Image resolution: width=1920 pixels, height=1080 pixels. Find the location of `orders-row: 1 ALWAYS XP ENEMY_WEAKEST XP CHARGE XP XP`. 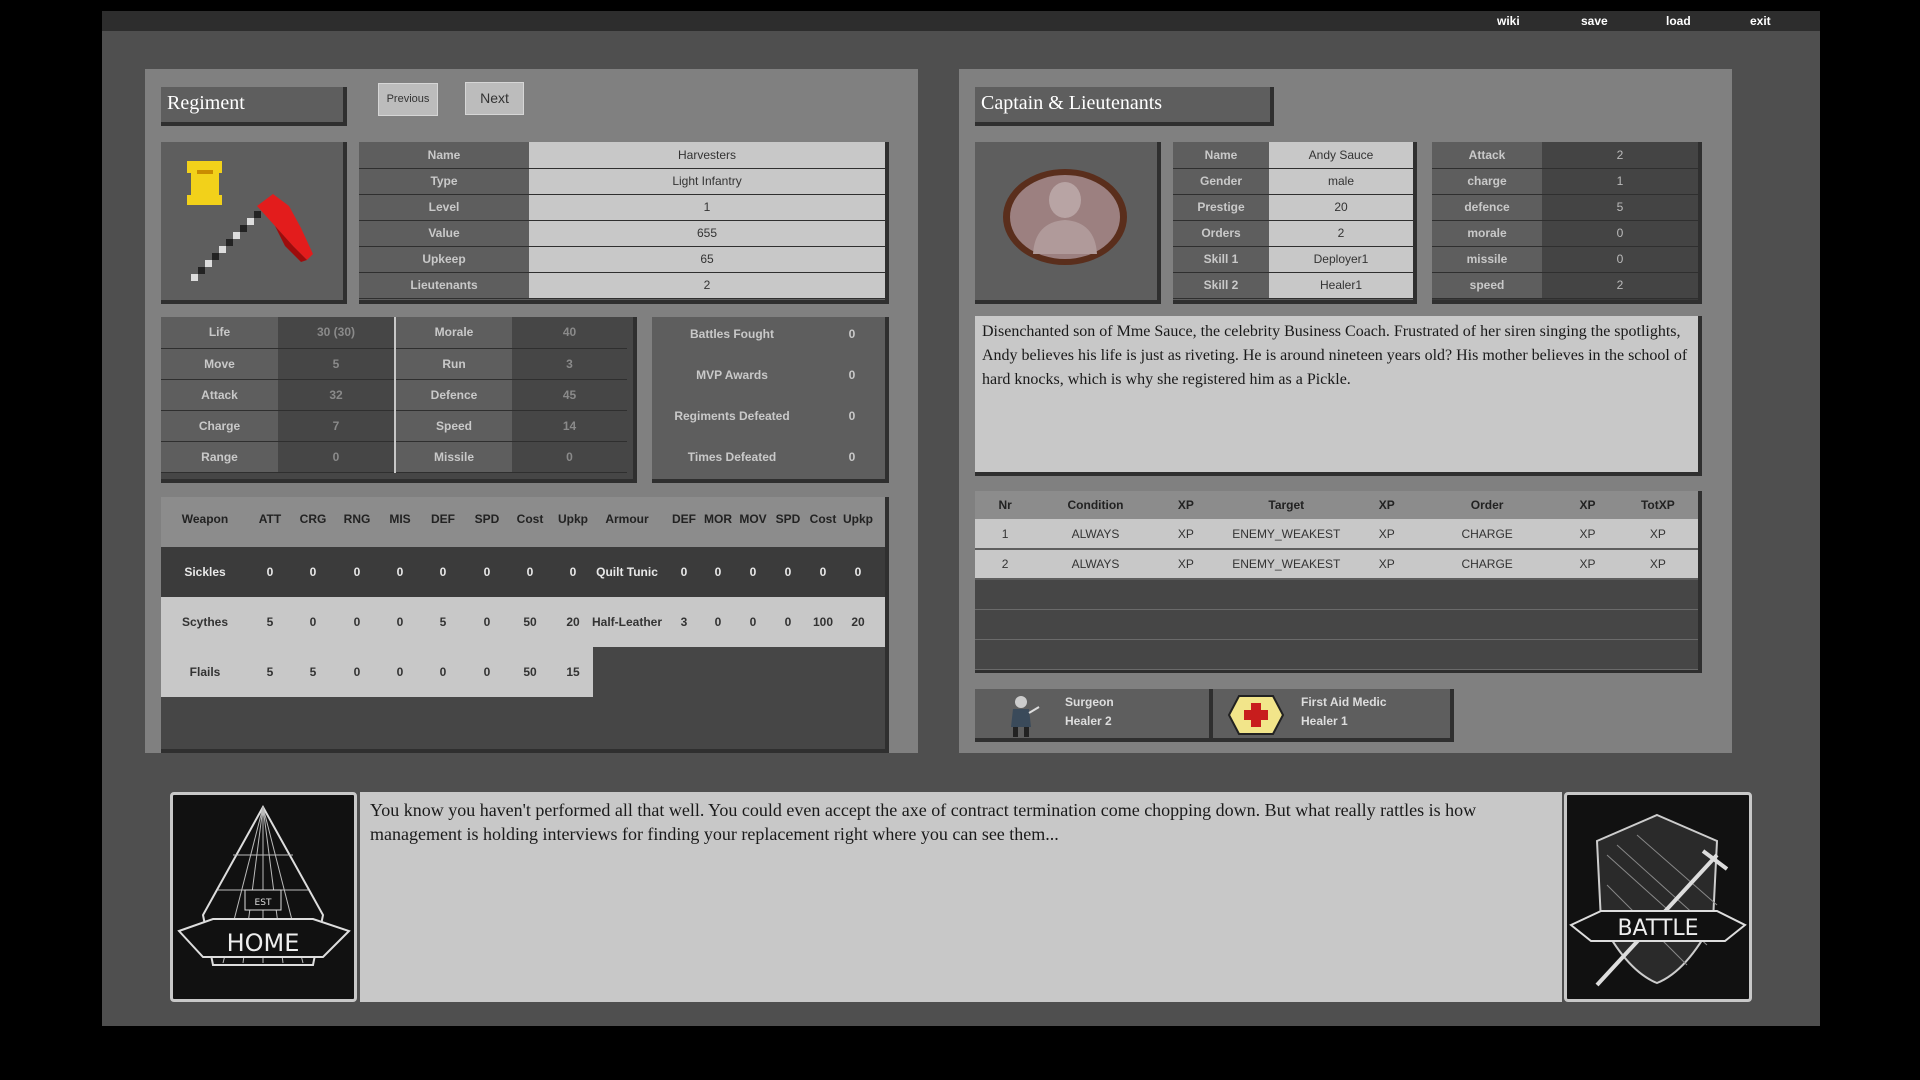

orders-row: 1 ALWAYS XP ENEMY_WEAKEST XP CHARGE XP XP is located at coordinates (1336, 534).